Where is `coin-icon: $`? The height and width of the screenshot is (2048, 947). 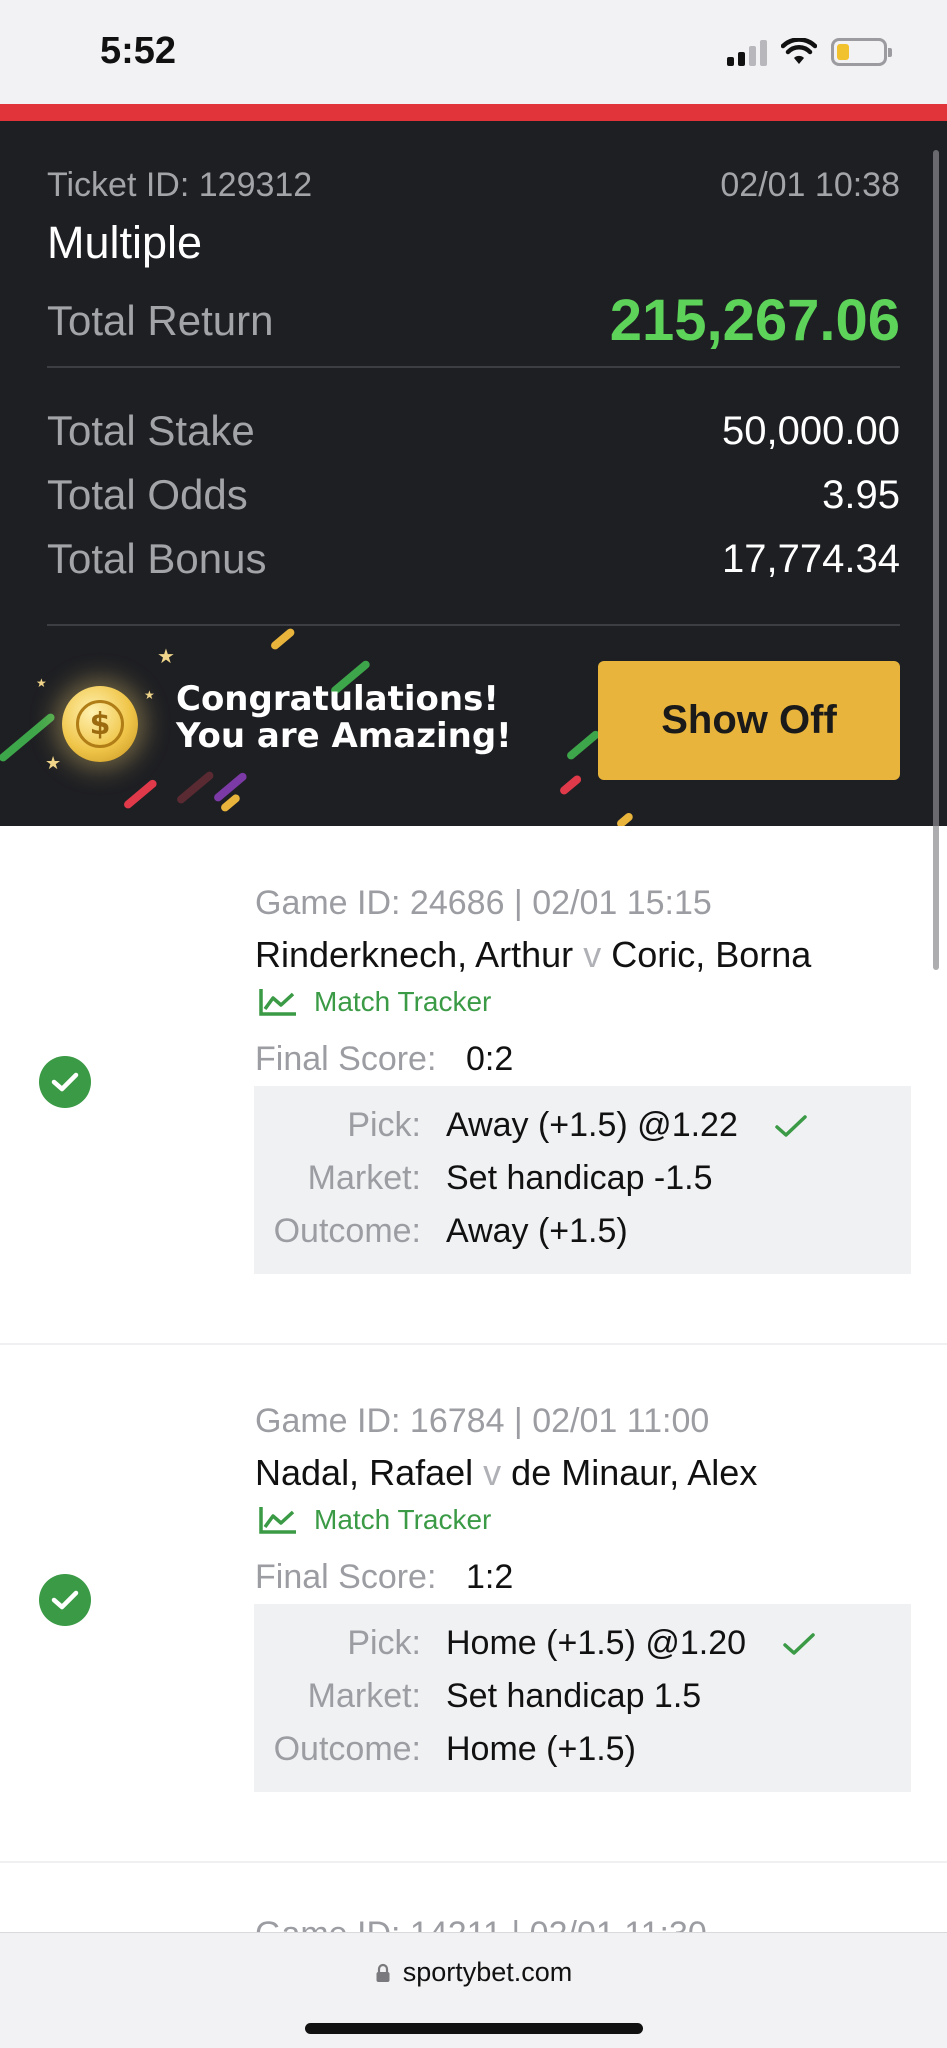 coin-icon: $ is located at coordinates (100, 724).